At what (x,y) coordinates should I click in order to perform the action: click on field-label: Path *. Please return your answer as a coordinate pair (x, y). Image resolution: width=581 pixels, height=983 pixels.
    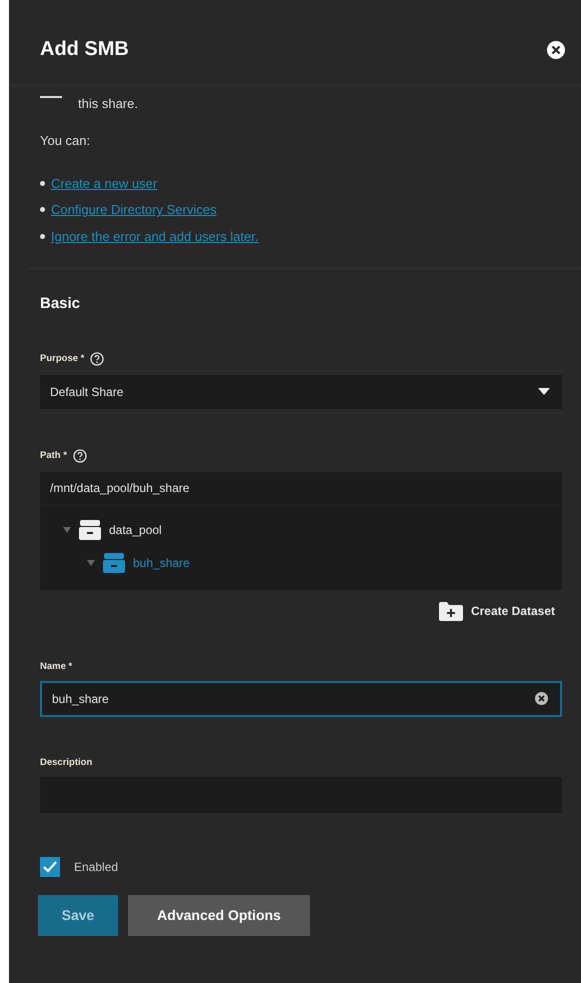
    Looking at the image, I should click on (53, 455).